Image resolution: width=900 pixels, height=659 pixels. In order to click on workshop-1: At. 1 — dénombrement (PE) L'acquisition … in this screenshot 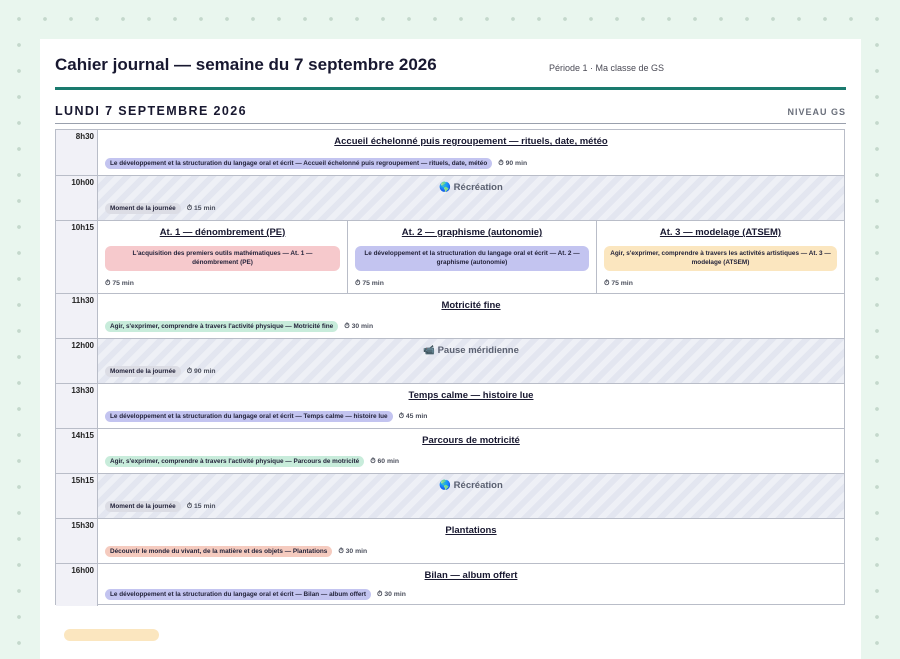, I will do `click(222, 257)`.